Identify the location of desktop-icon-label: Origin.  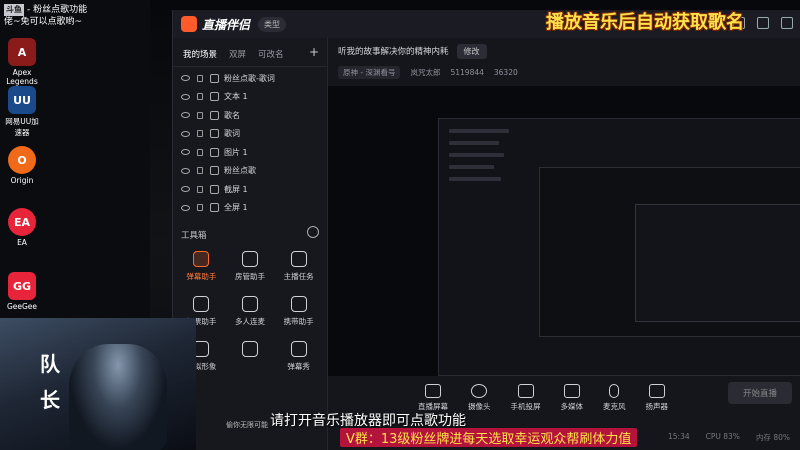
(22, 180).